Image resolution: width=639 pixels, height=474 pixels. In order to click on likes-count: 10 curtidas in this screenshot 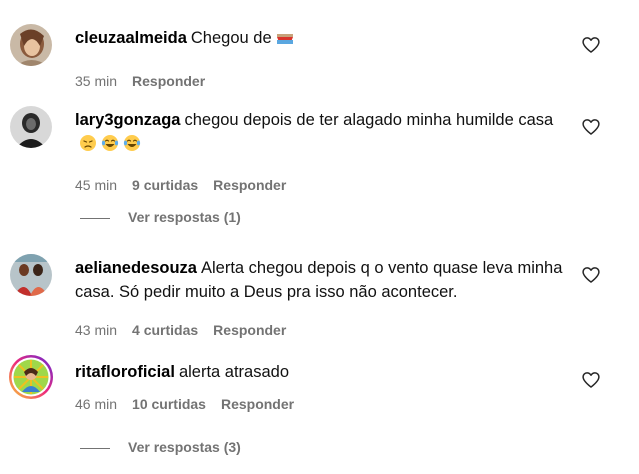, I will do `click(169, 404)`.